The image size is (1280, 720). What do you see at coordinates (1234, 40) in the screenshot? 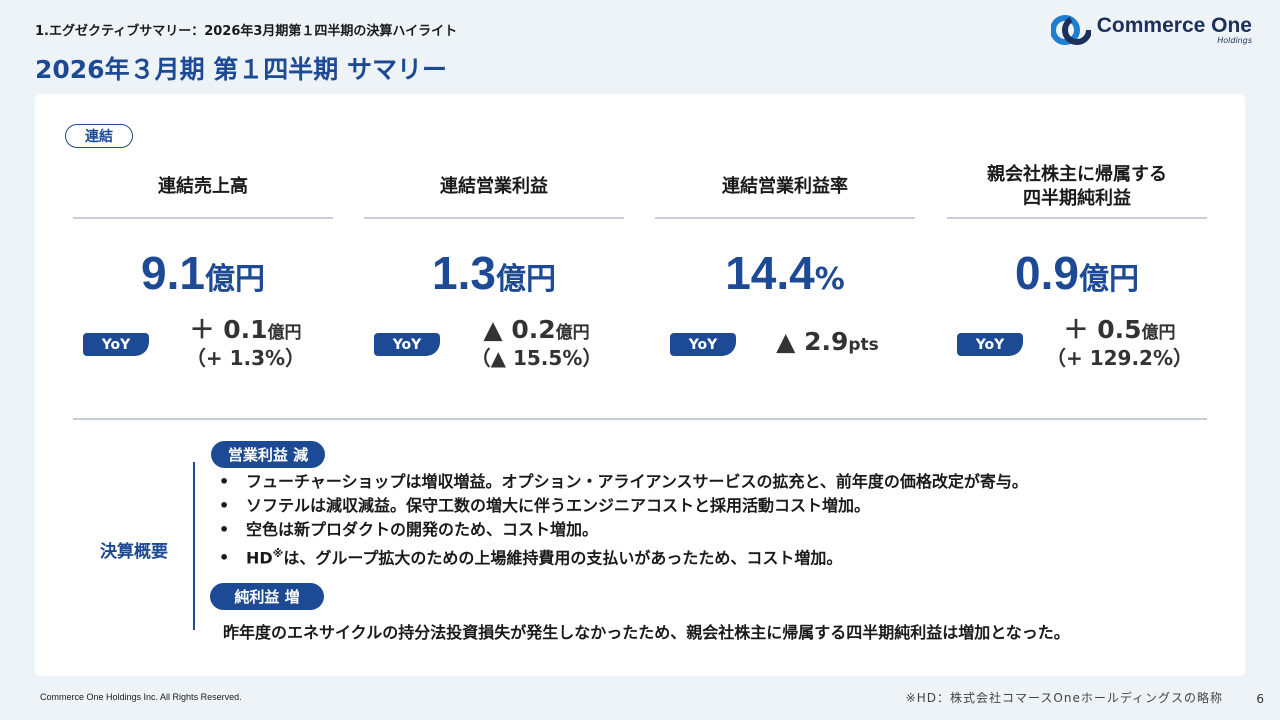
I see `logo-sub: Holdings` at bounding box center [1234, 40].